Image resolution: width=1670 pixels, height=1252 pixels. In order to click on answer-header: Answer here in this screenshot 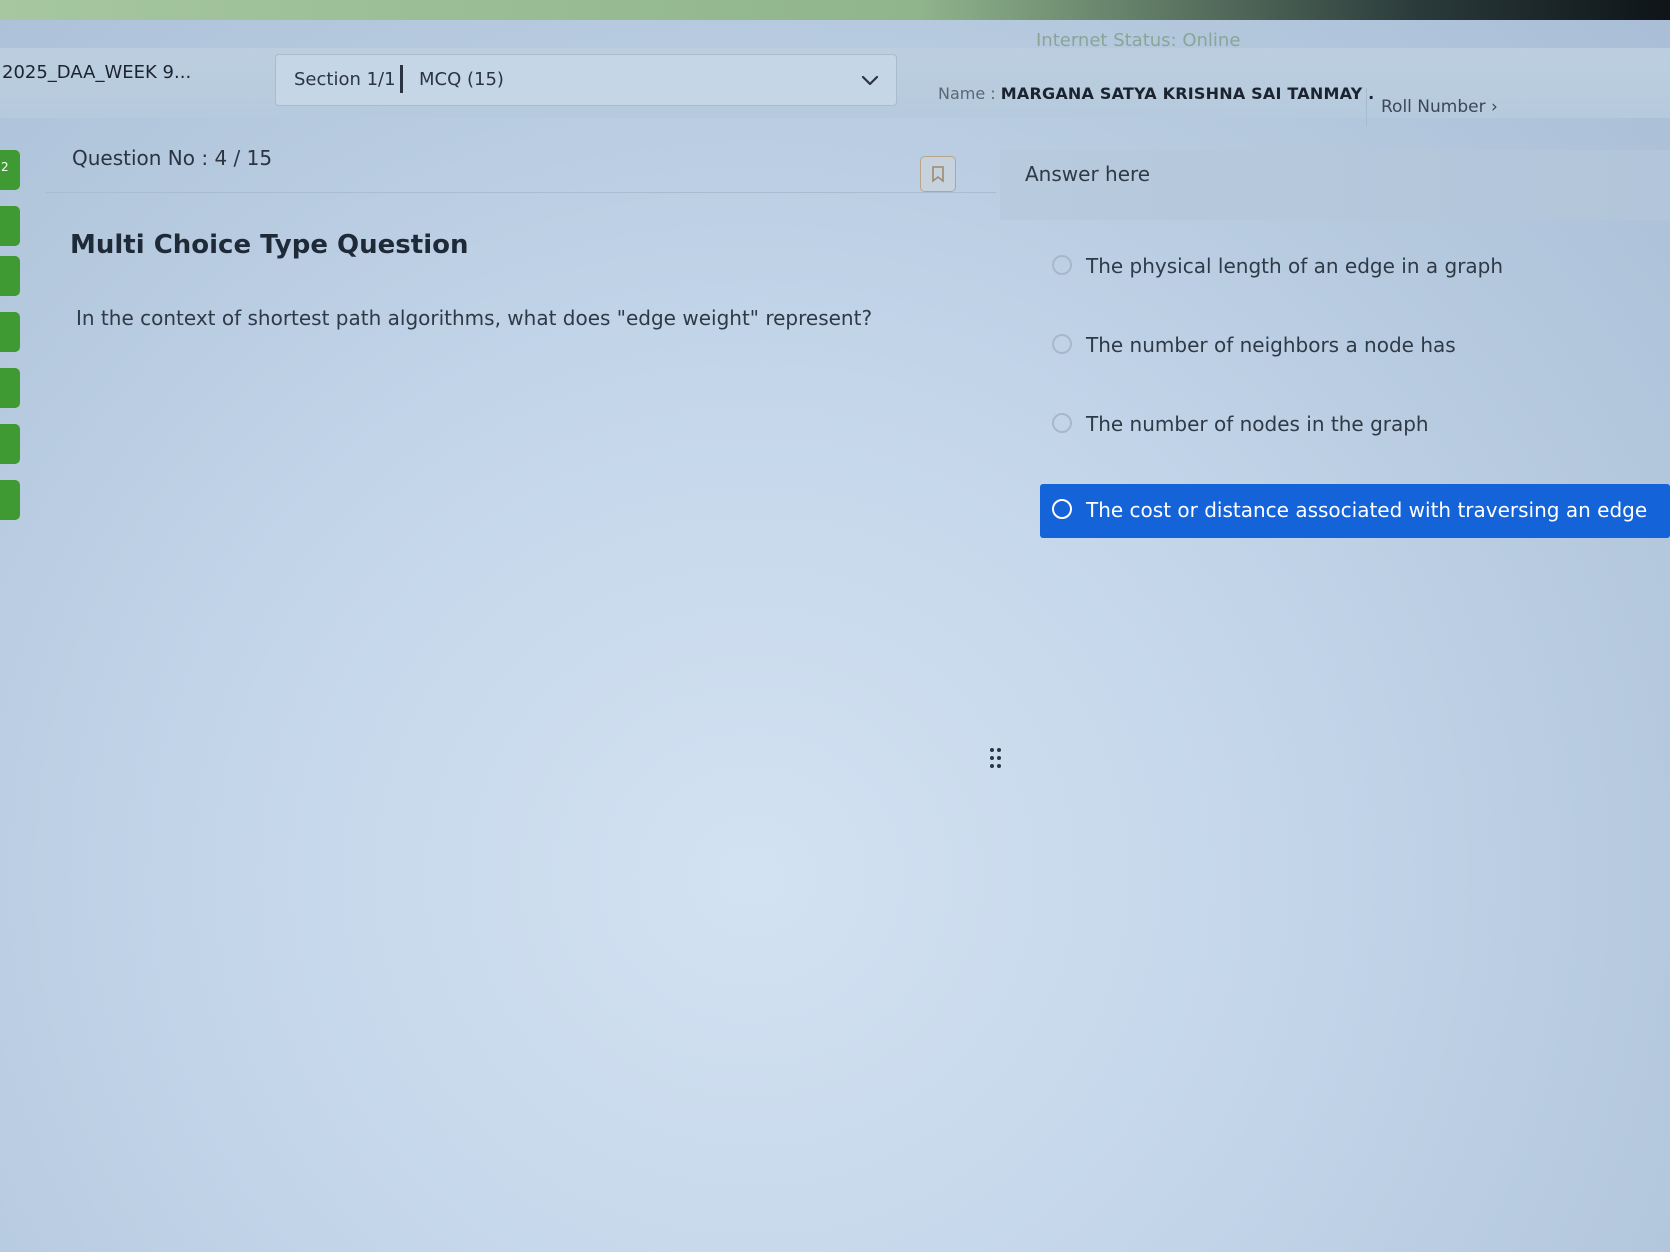, I will do `click(1088, 174)`.